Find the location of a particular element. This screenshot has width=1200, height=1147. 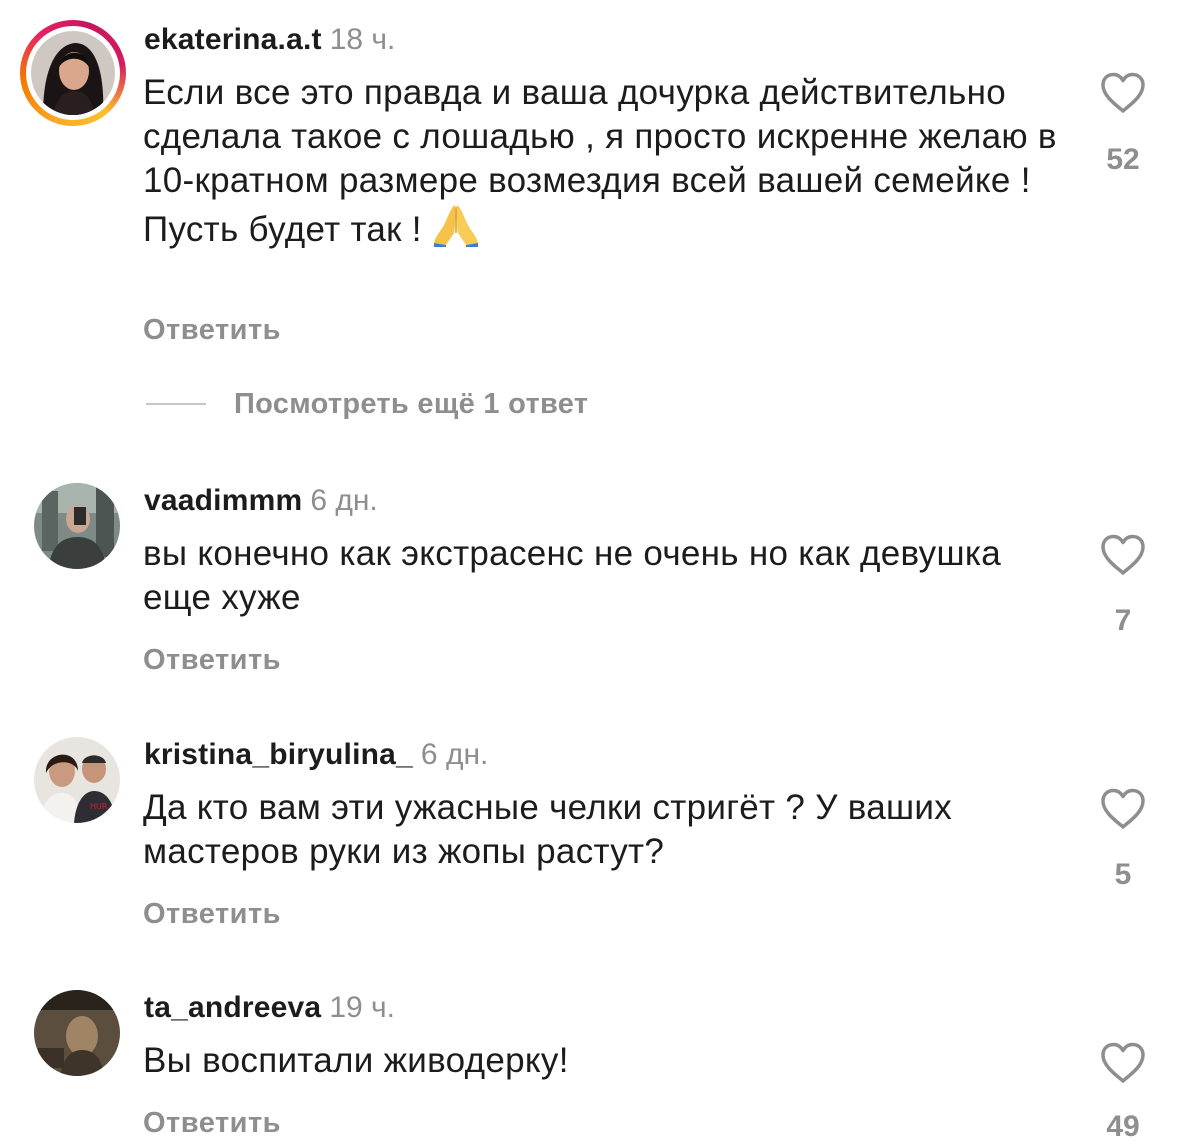

folded-hands-emoji is located at coordinates (456, 230).